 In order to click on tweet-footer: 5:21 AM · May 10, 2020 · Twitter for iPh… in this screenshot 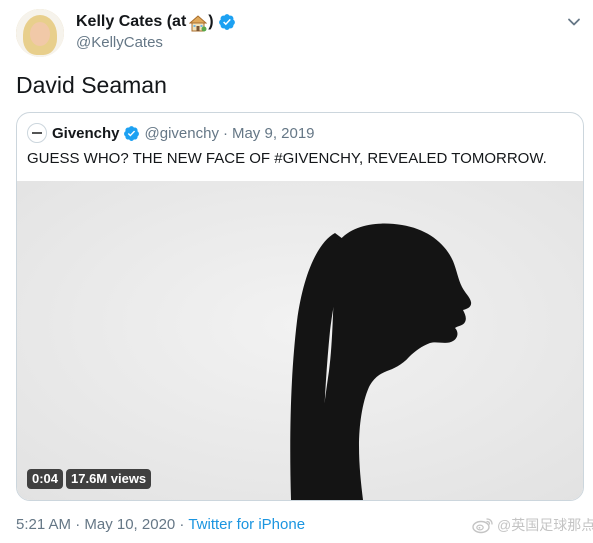, I will do `click(160, 524)`.